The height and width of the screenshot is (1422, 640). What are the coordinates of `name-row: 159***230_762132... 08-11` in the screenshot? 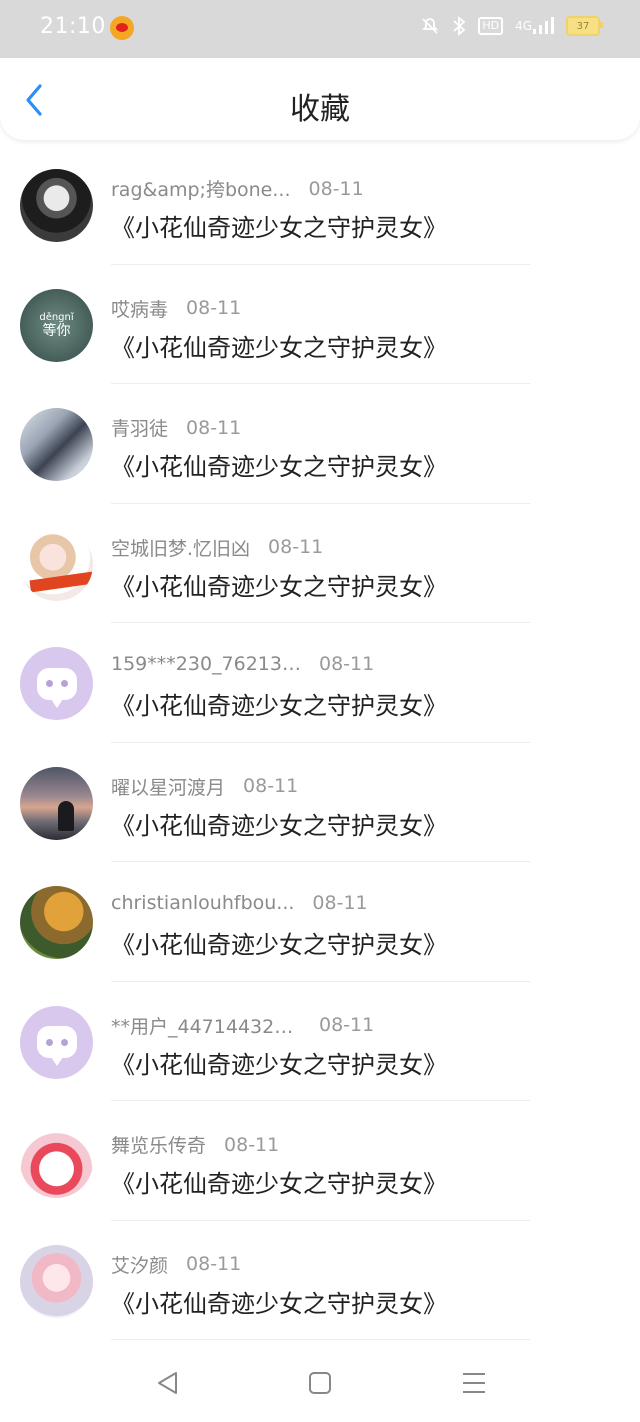 It's located at (242, 664).